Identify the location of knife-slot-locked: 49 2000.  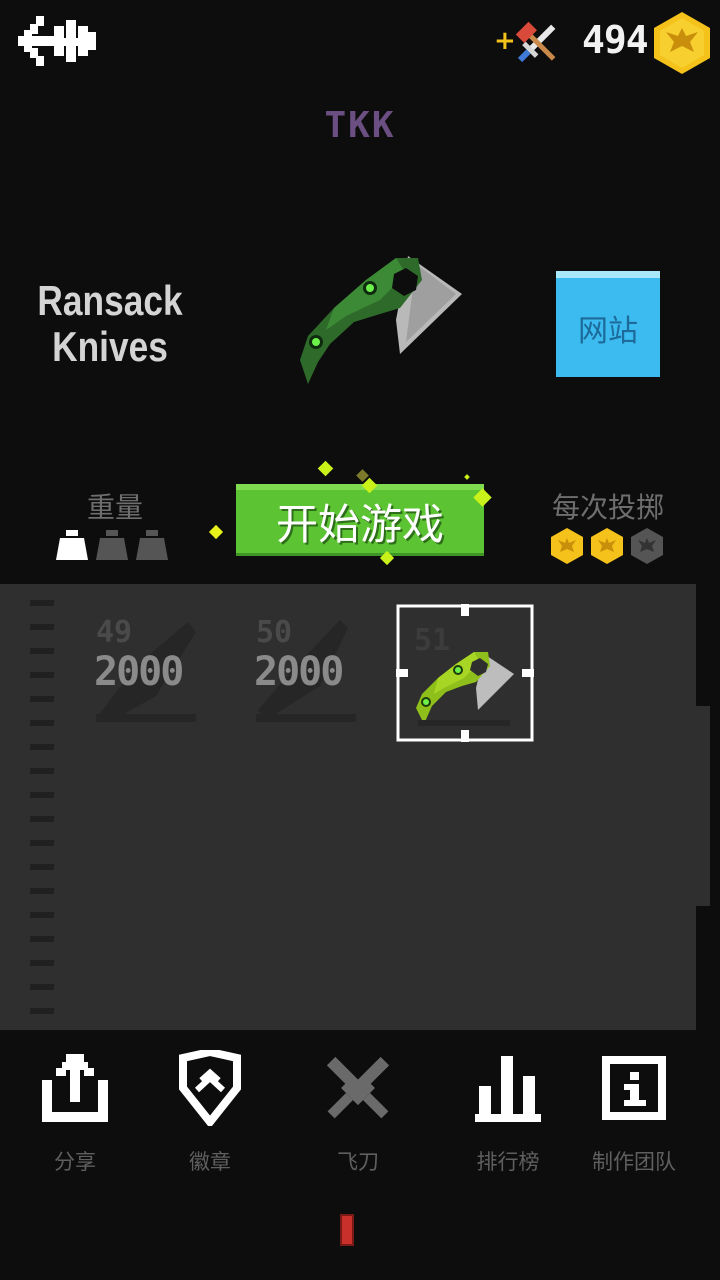
(163, 673).